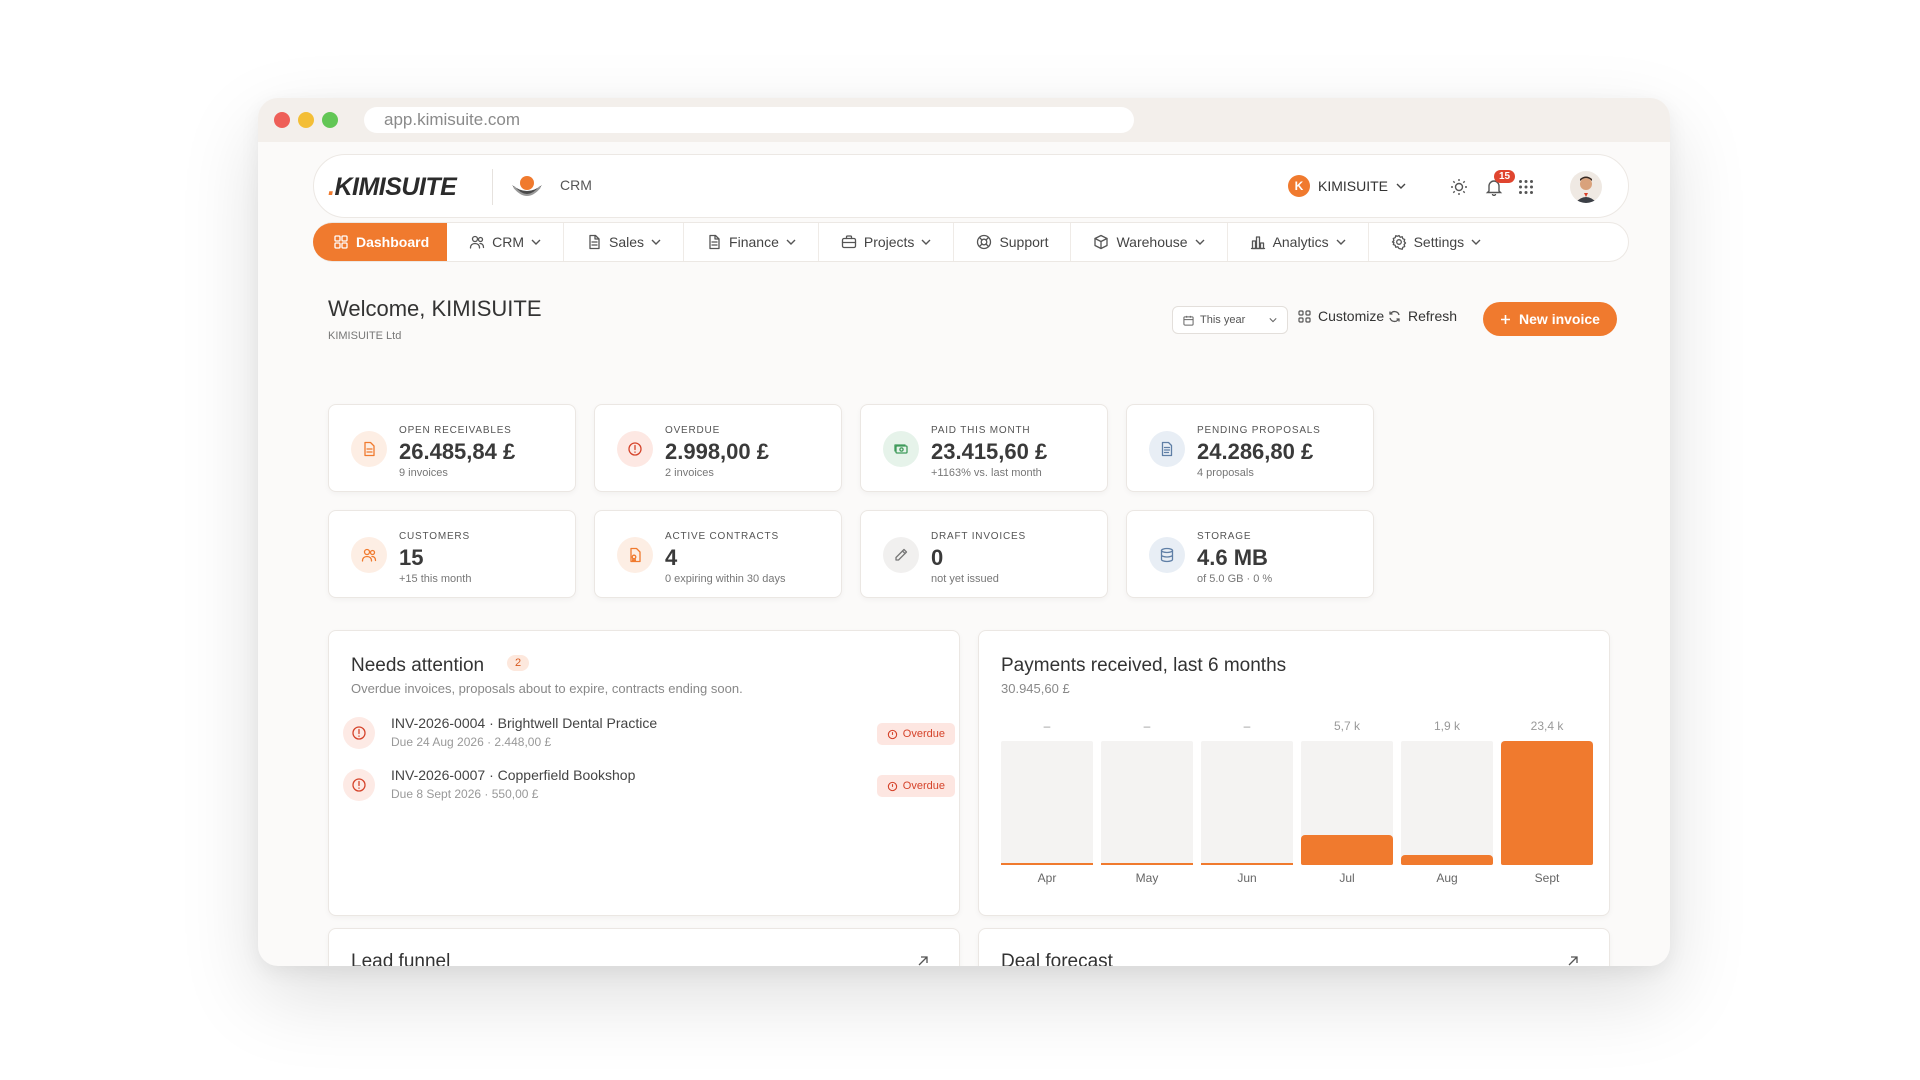  Describe the element at coordinates (1223, 320) in the screenshot. I see `period-select-value: This year` at that location.